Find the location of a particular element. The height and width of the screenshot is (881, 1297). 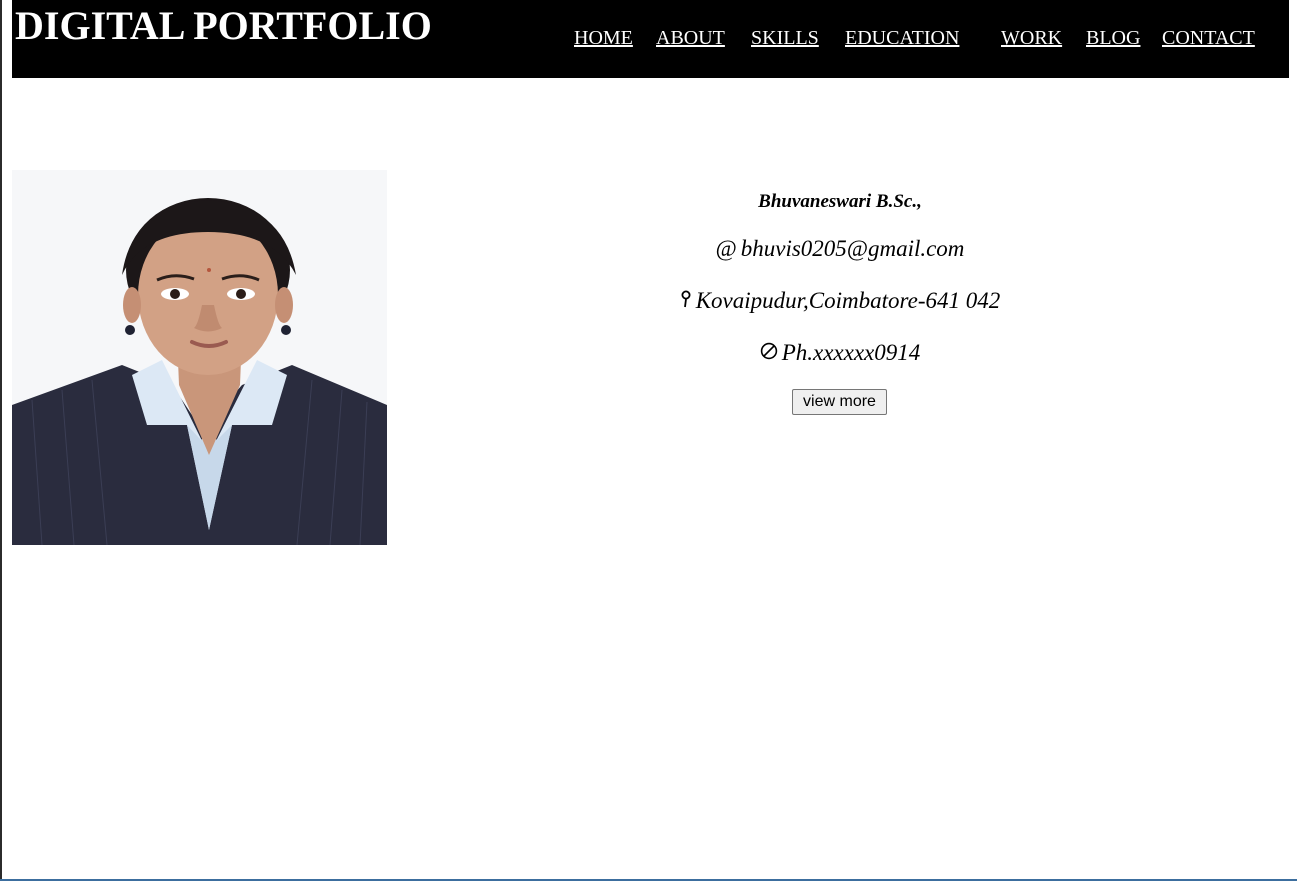

map-pin-icon is located at coordinates (686, 301).